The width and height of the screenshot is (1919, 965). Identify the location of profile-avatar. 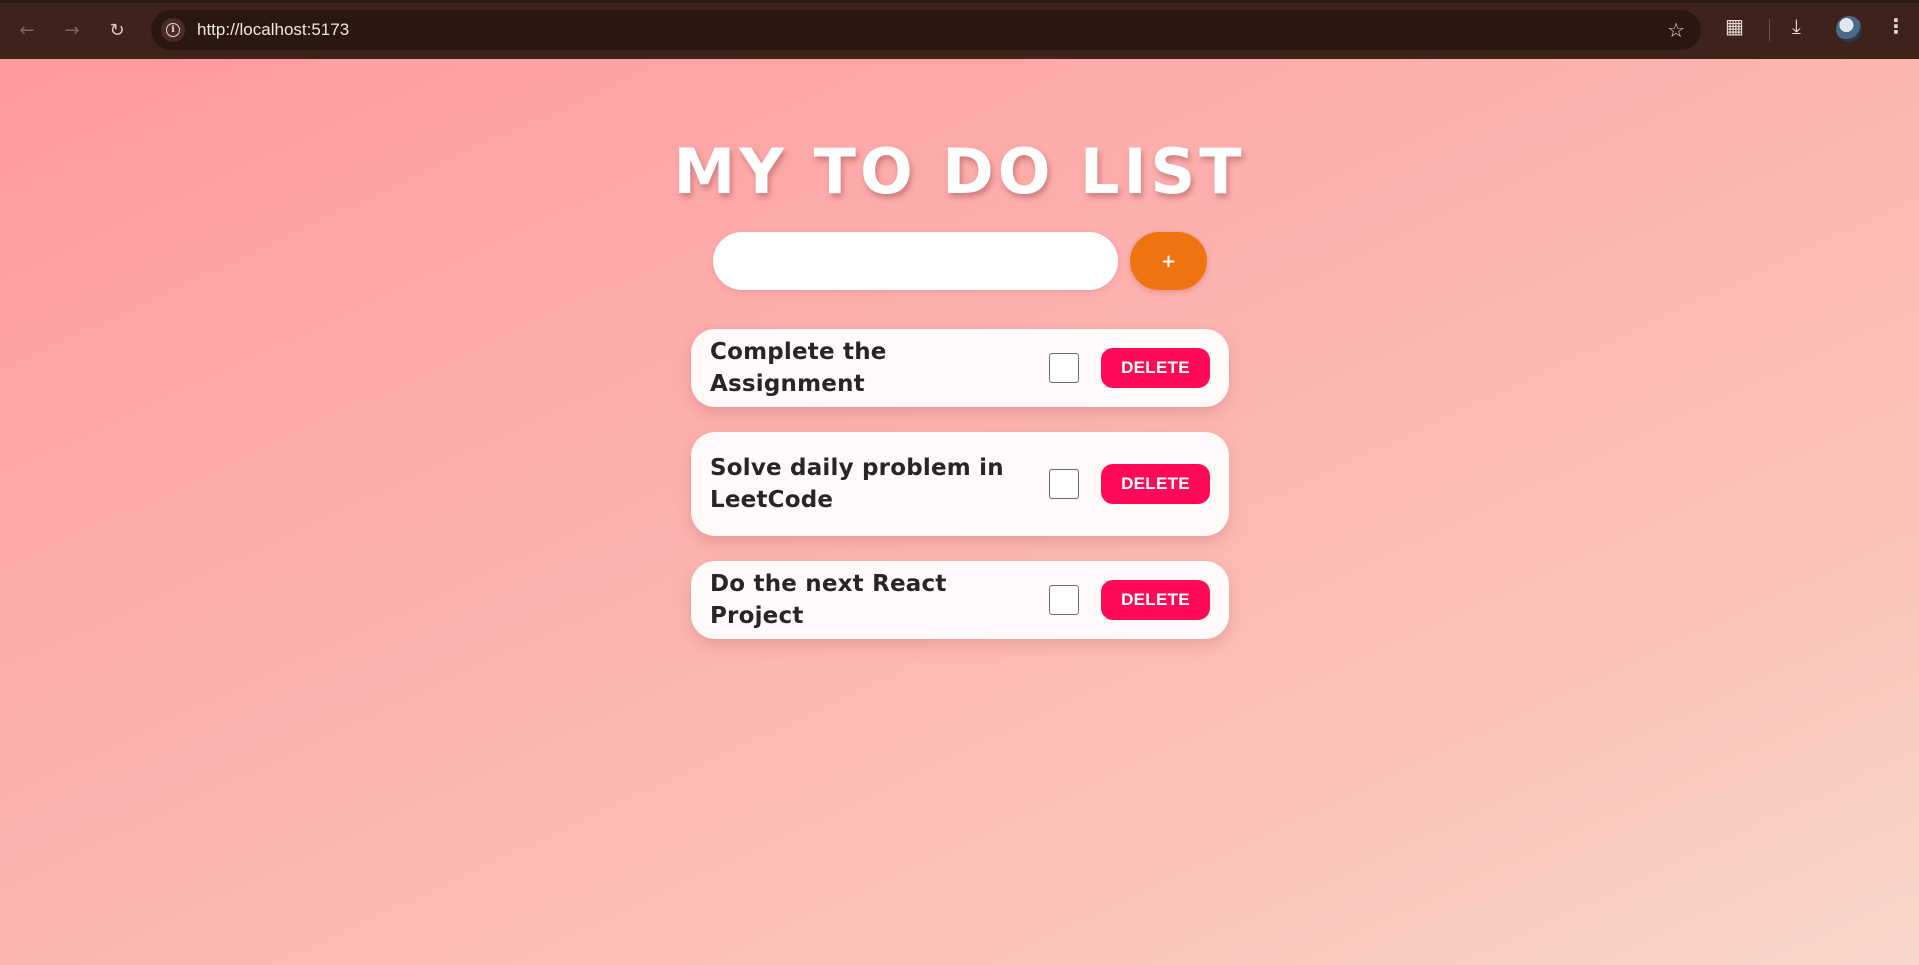
(1849, 29).